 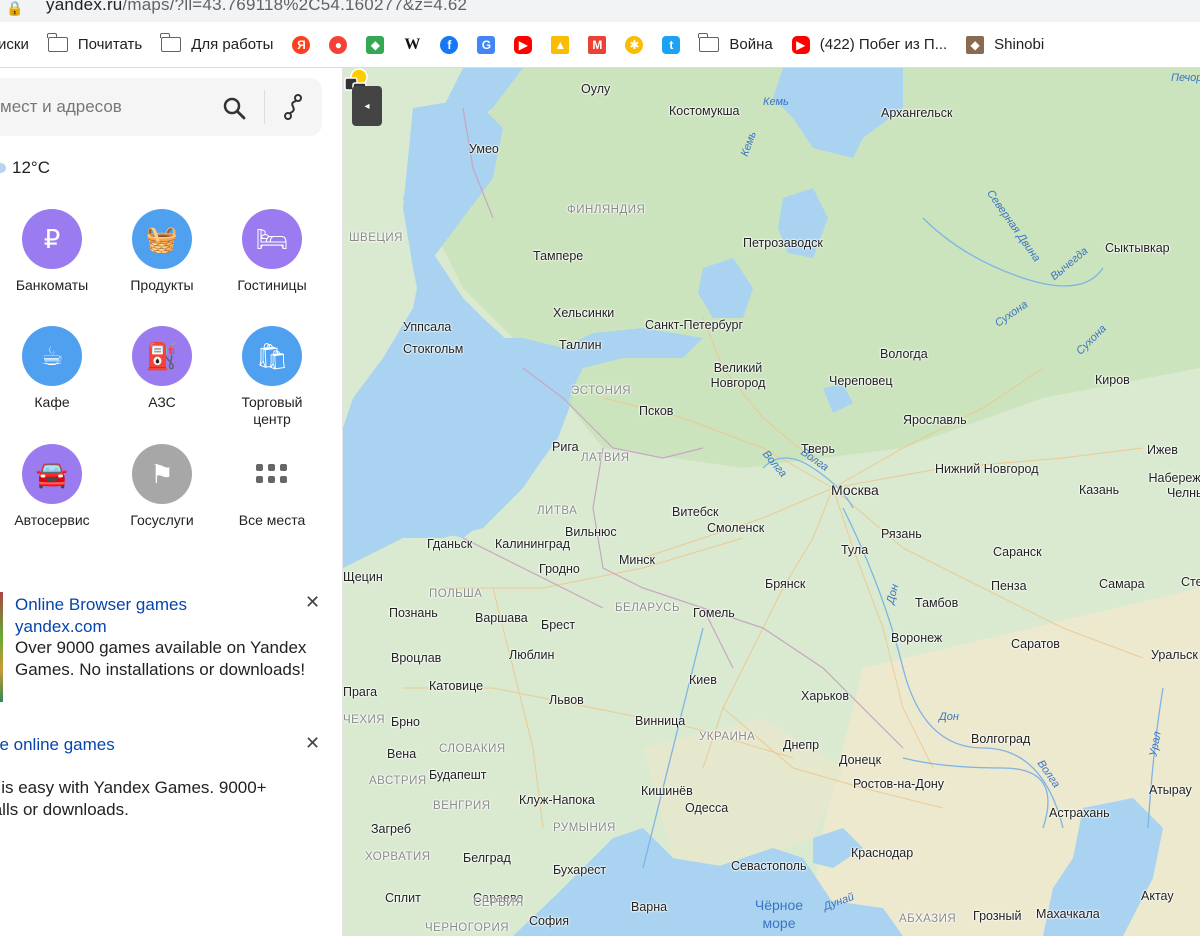 What do you see at coordinates (559, 569) in the screenshot?
I see `city-label: Гродно` at bounding box center [559, 569].